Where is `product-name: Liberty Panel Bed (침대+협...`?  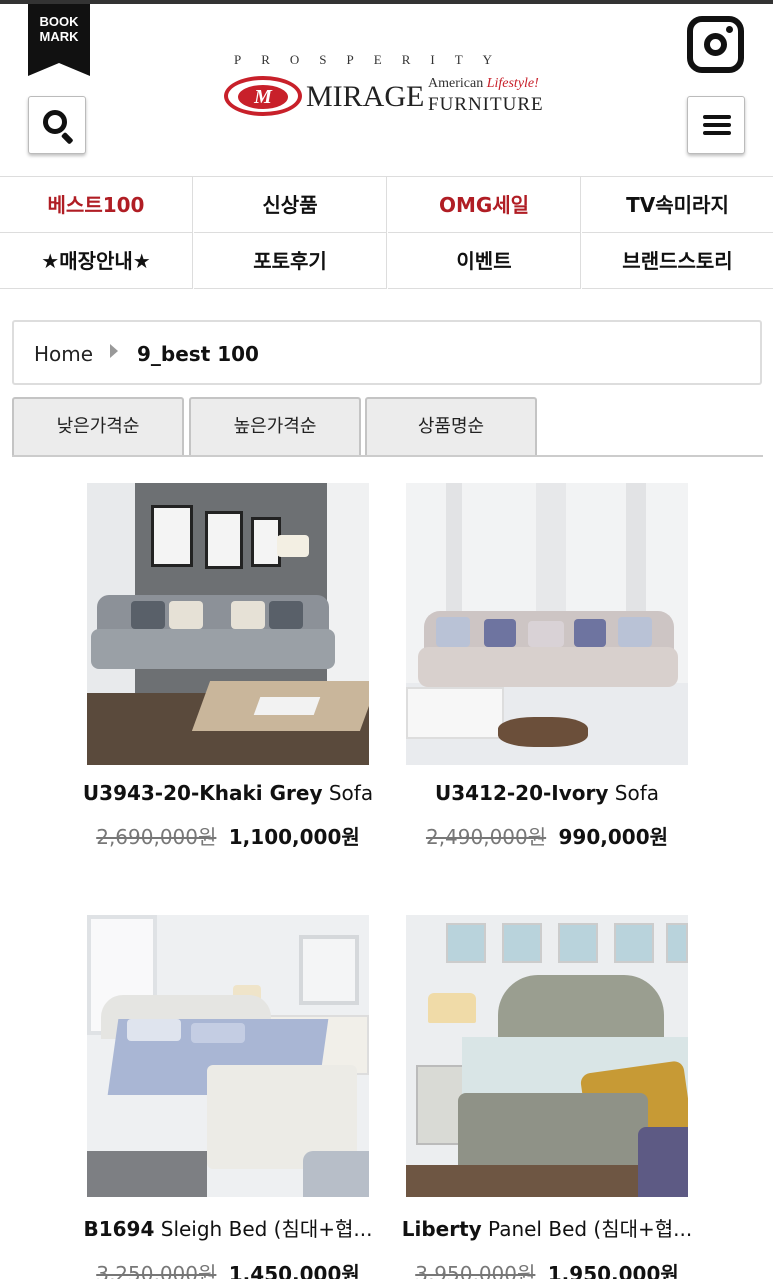
product-name: Liberty Panel Bed (침대+협... is located at coordinates (547, 1227).